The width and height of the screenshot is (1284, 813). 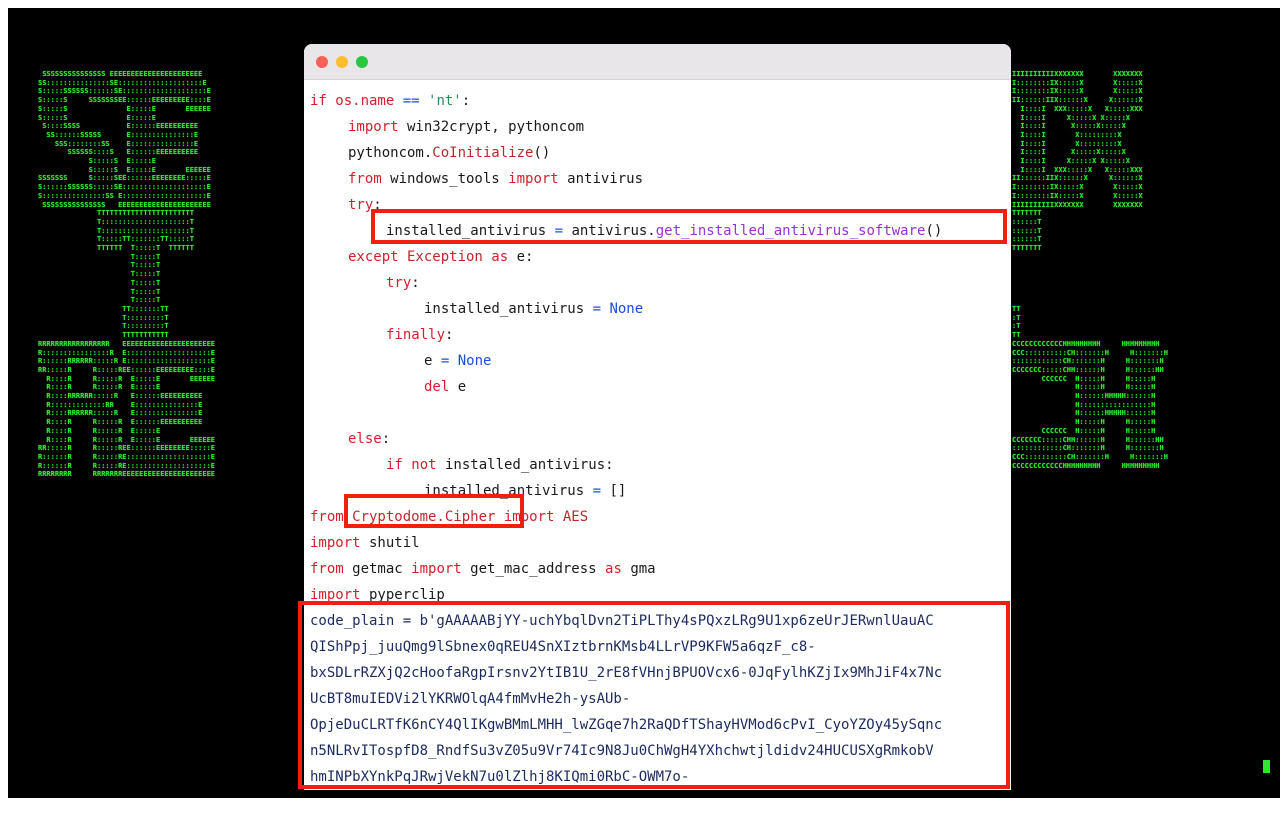 I want to click on code-module: Cryptodome.Cipher, so click(x=423, y=517).